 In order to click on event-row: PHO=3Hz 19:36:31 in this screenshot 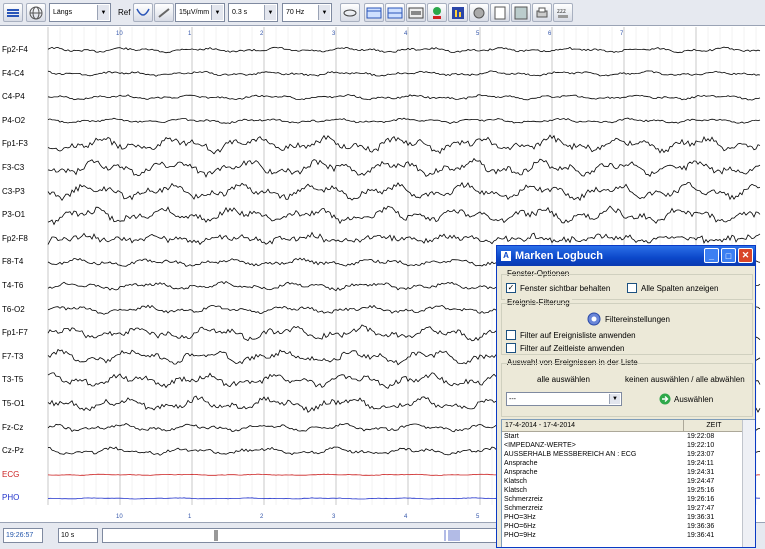, I will do `click(628, 517)`.